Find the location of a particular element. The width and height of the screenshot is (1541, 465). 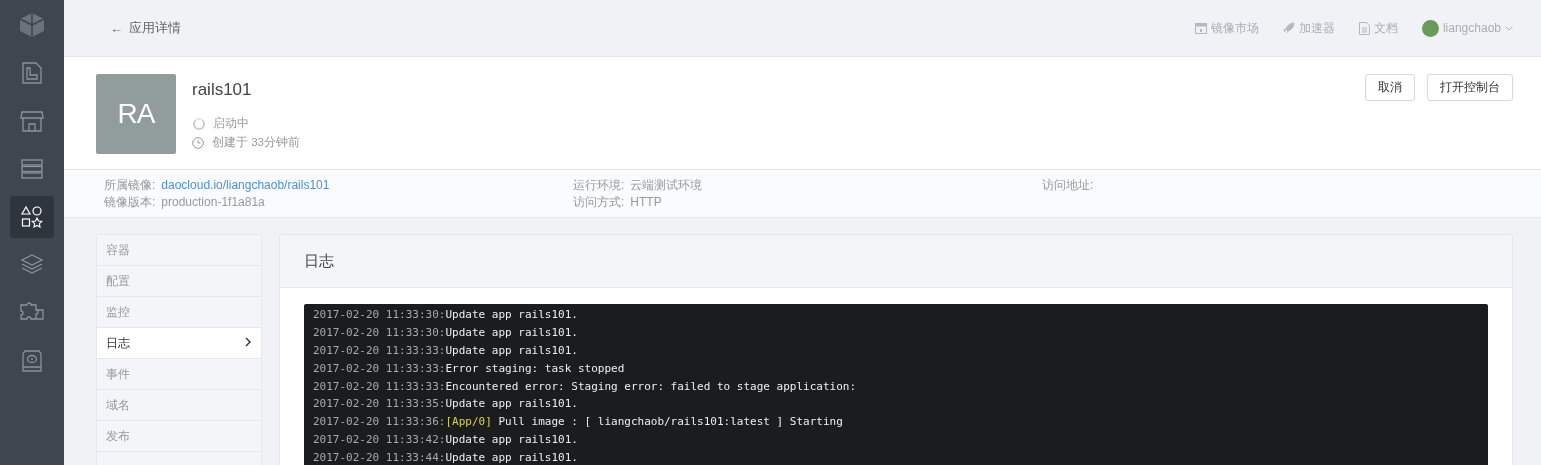

top-nav-link: 镜像市场 is located at coordinates (1226, 28).